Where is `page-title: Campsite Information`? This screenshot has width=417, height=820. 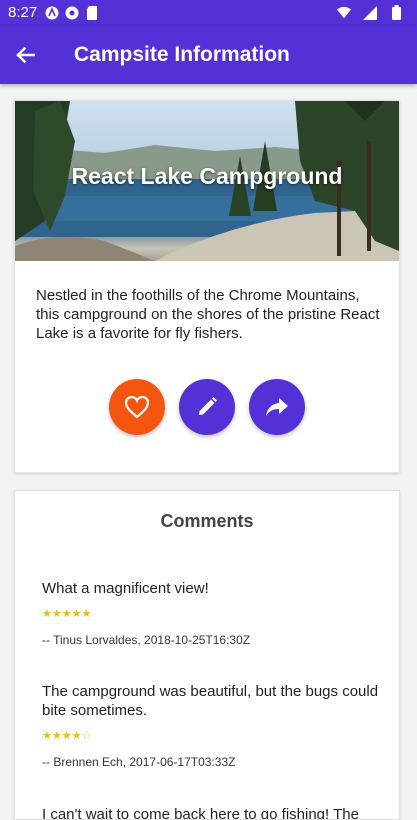
page-title: Campsite Information is located at coordinates (182, 54).